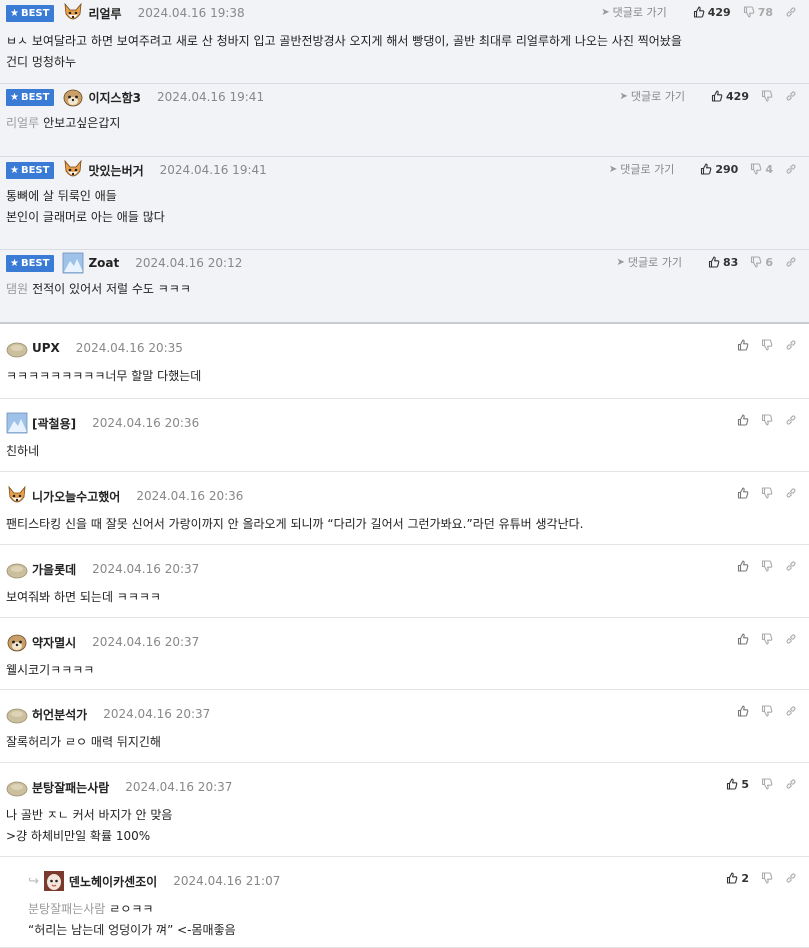  I want to click on downvote-button: 78, so click(758, 12).